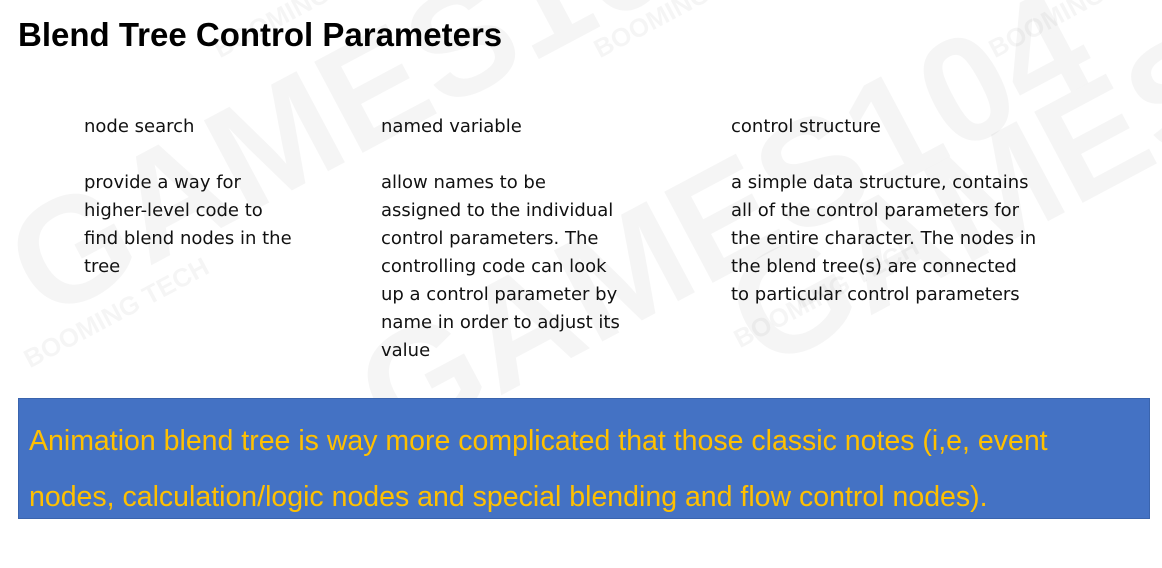 Image resolution: width=1162 pixels, height=568 pixels. What do you see at coordinates (806, 126) in the screenshot?
I see `column-heading: control structure` at bounding box center [806, 126].